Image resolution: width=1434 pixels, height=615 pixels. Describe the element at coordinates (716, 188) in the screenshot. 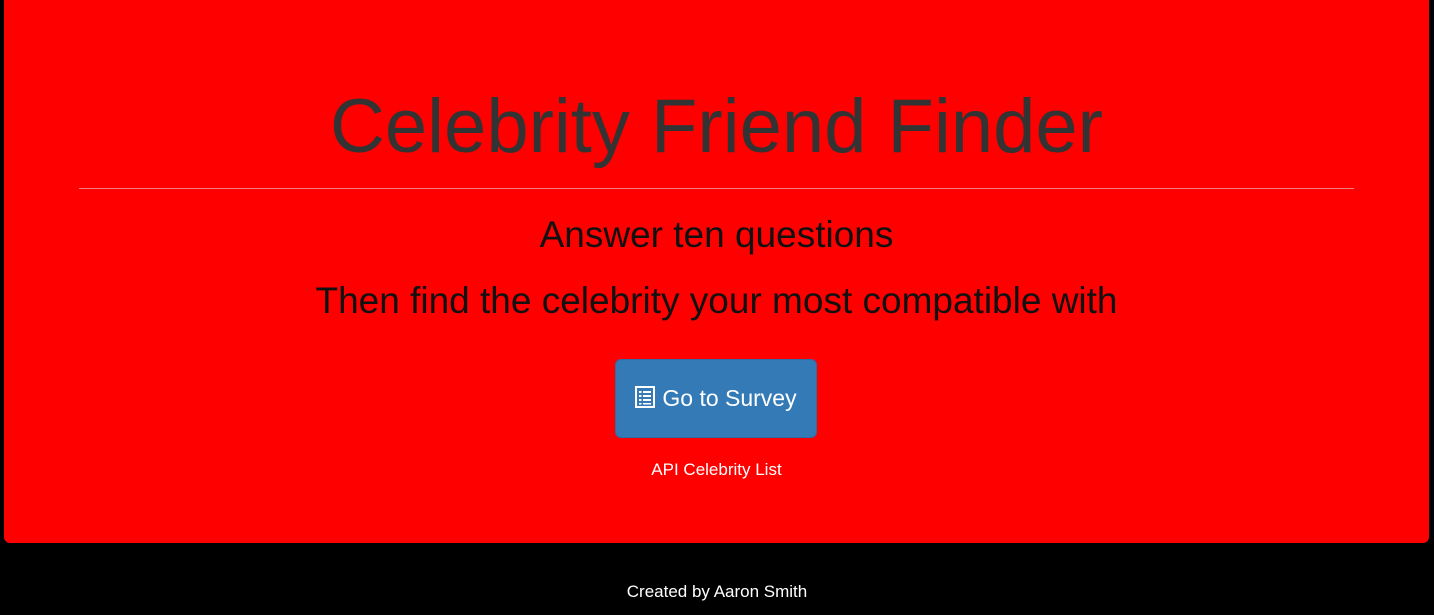

I see `title-divider` at that location.